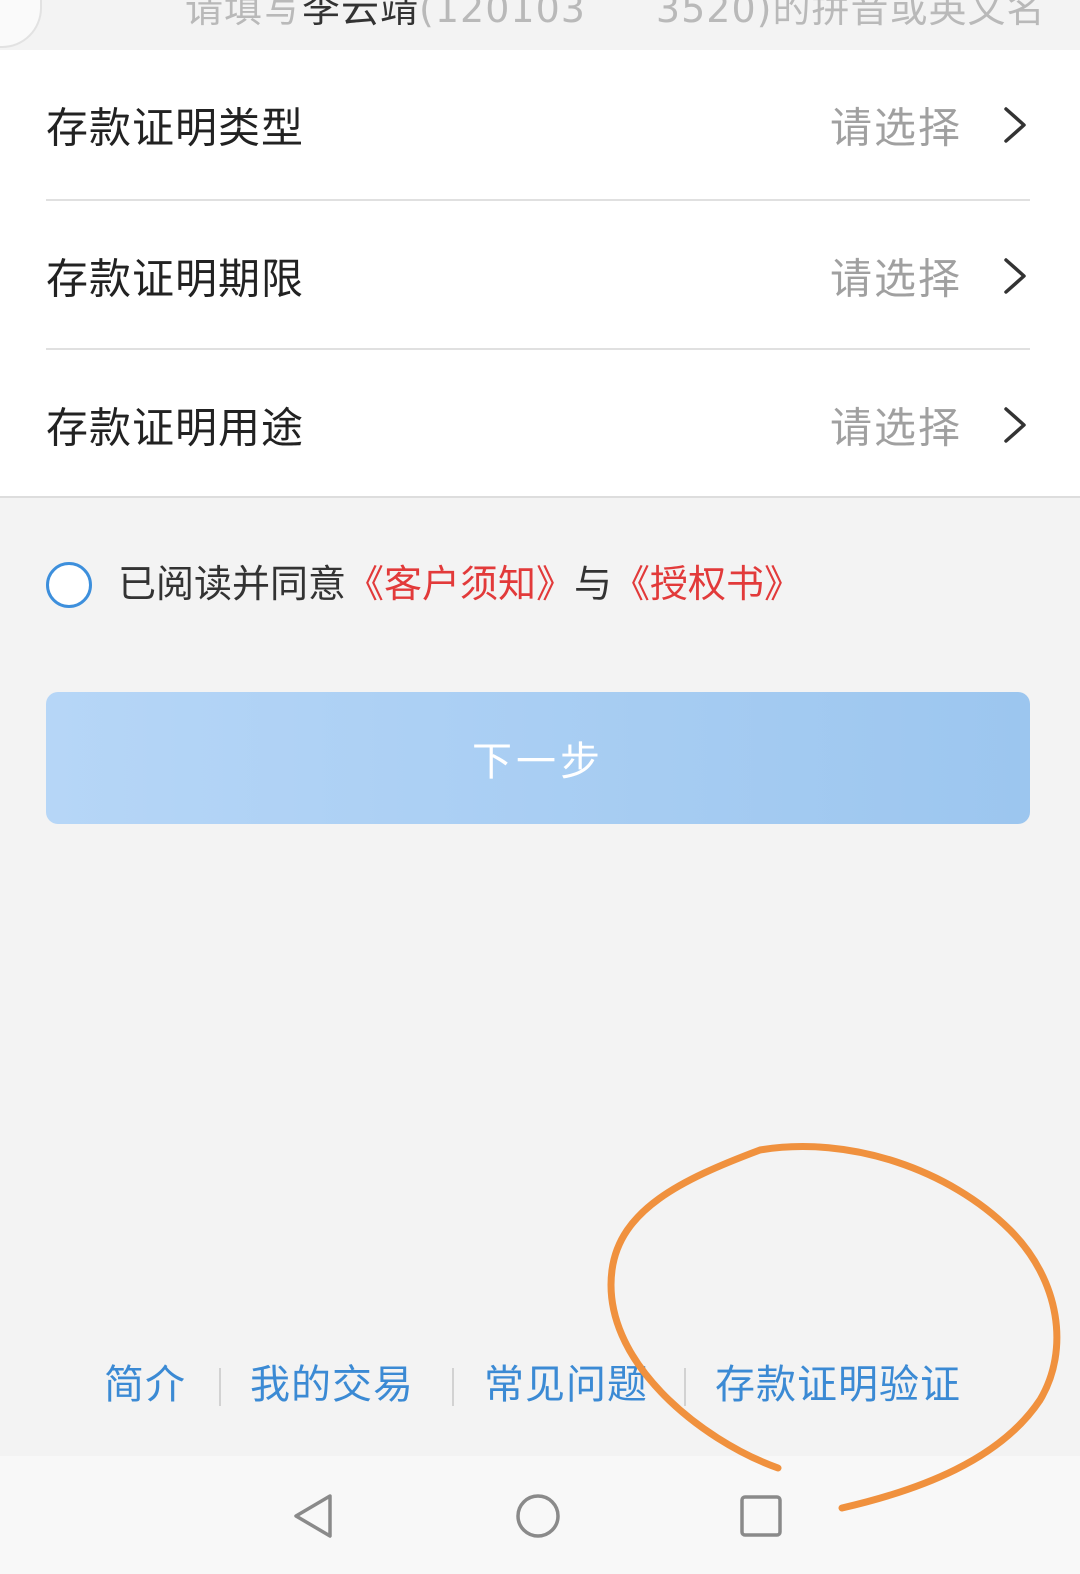 The height and width of the screenshot is (1574, 1080). What do you see at coordinates (244, 15) in the screenshot?
I see `hint-prefix: 请填写` at bounding box center [244, 15].